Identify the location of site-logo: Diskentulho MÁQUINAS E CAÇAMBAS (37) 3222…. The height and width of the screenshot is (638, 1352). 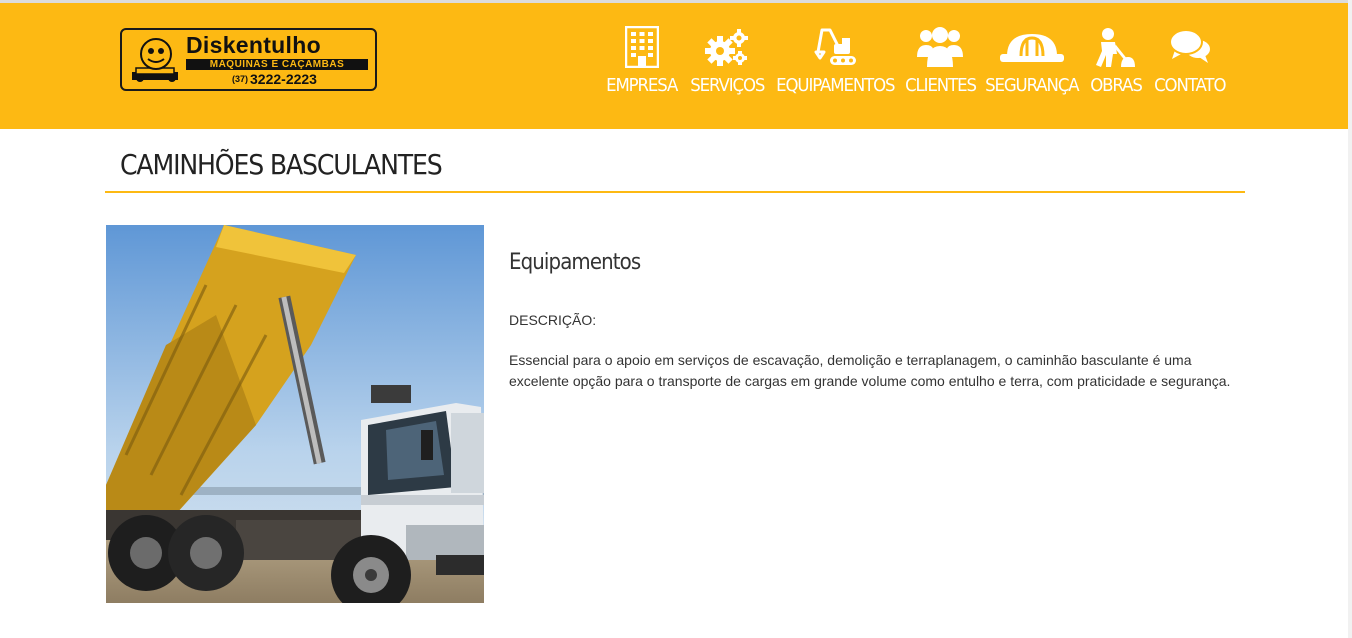
(248, 59).